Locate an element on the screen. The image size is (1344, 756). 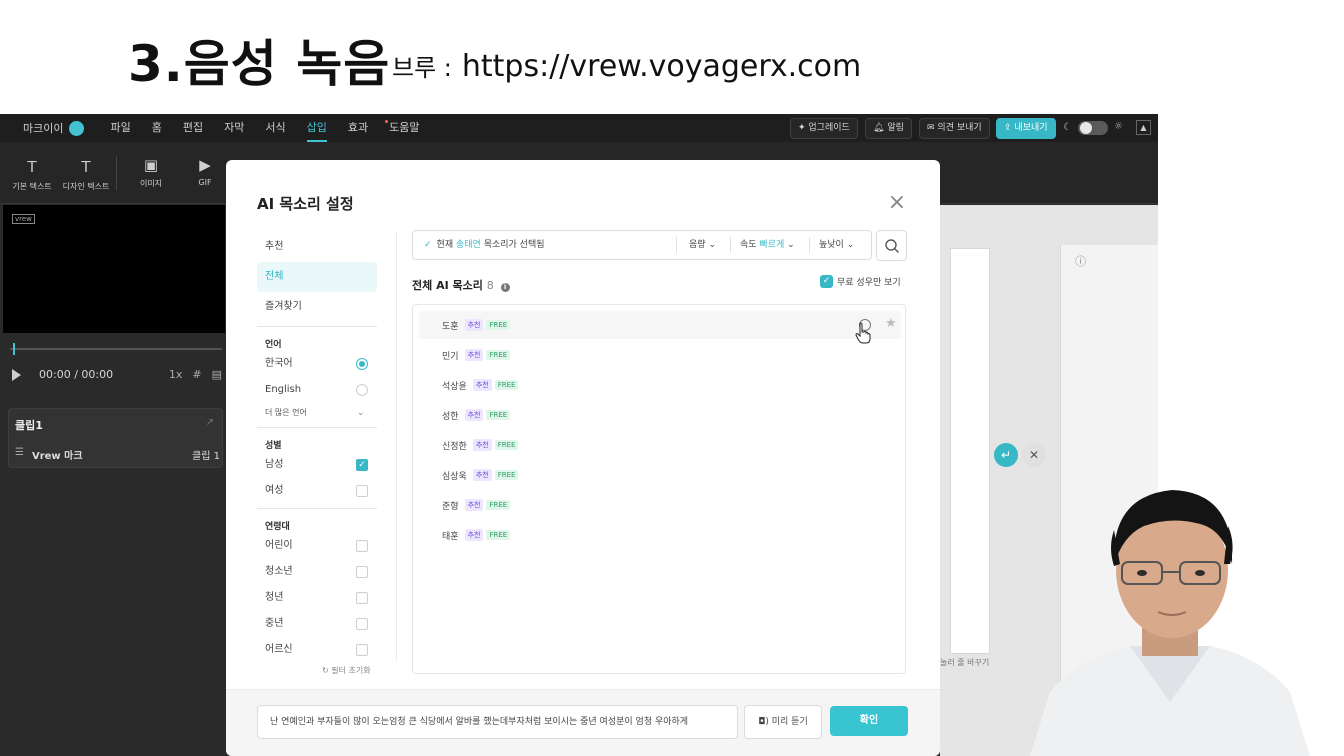
tool-image: ▣ 이미지 is located at coordinates (151, 172).